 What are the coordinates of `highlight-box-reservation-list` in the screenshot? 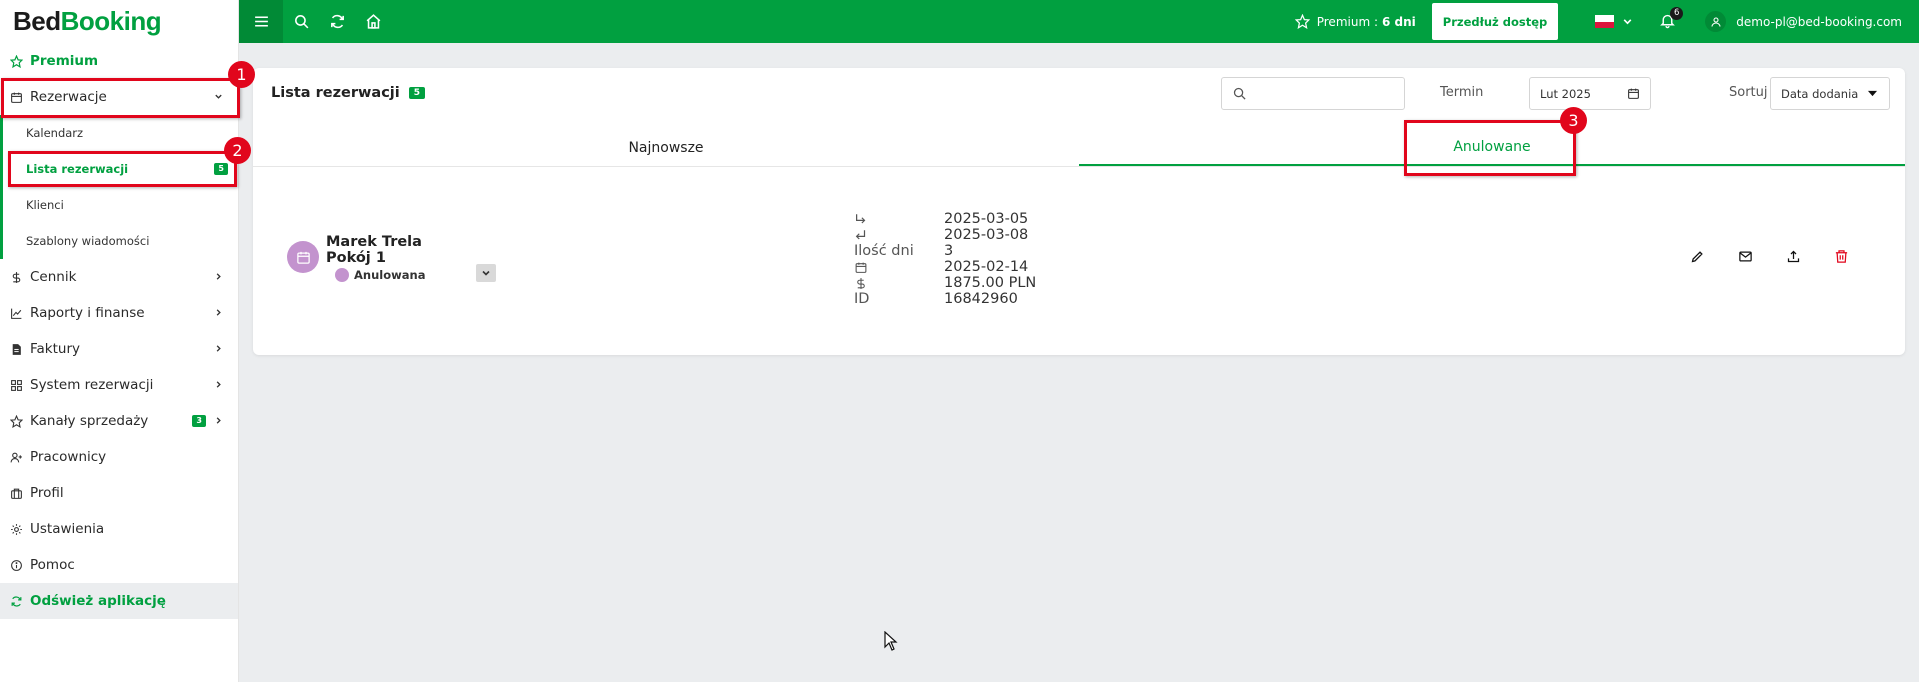 It's located at (122, 169).